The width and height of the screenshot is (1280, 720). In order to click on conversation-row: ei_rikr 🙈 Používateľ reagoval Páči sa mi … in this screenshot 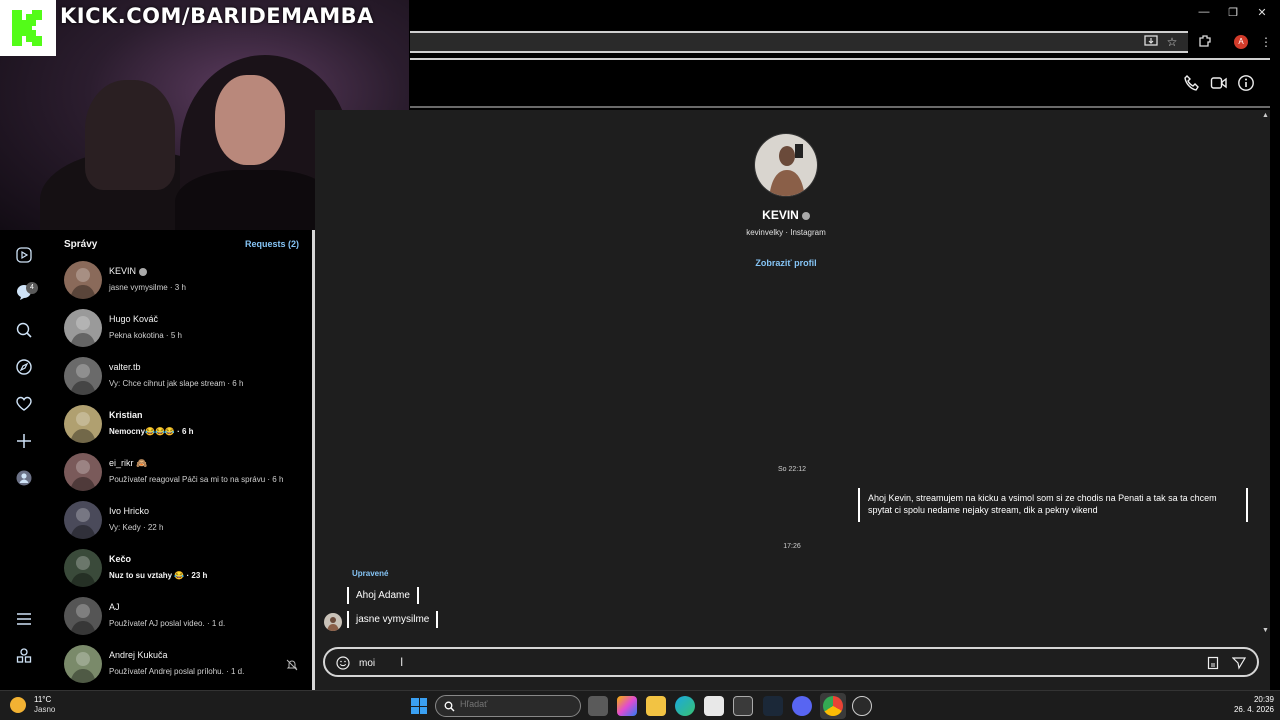, I will do `click(180, 473)`.